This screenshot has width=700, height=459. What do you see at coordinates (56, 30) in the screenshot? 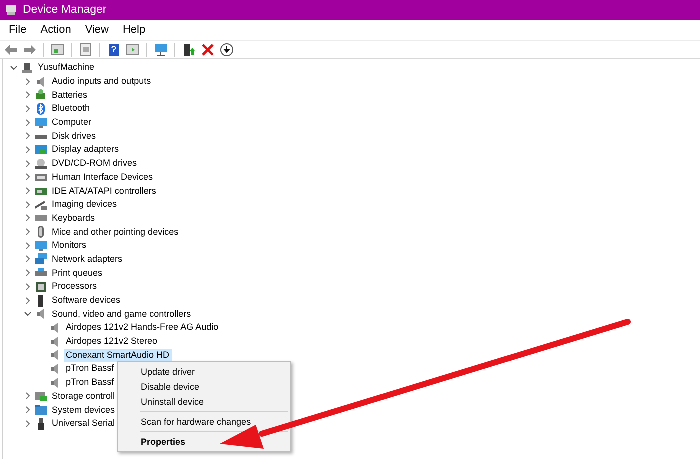
I see `menu-item: Action` at bounding box center [56, 30].